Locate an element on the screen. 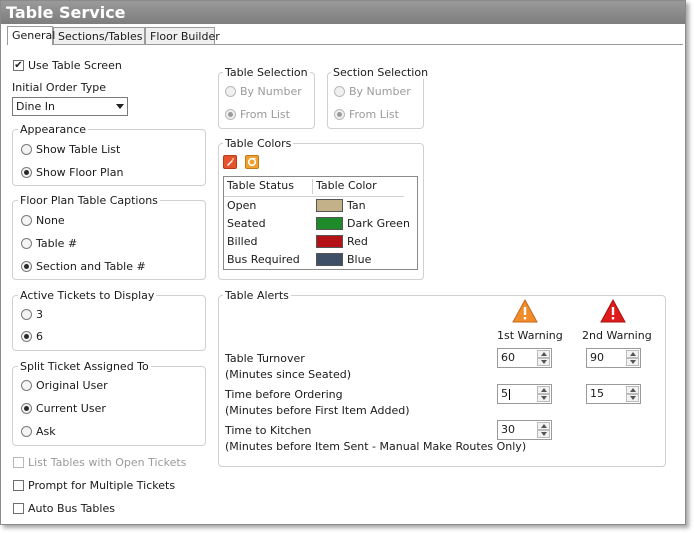 This screenshot has width=694, height=533. initial-order-type-select: Dine In is located at coordinates (70, 106).